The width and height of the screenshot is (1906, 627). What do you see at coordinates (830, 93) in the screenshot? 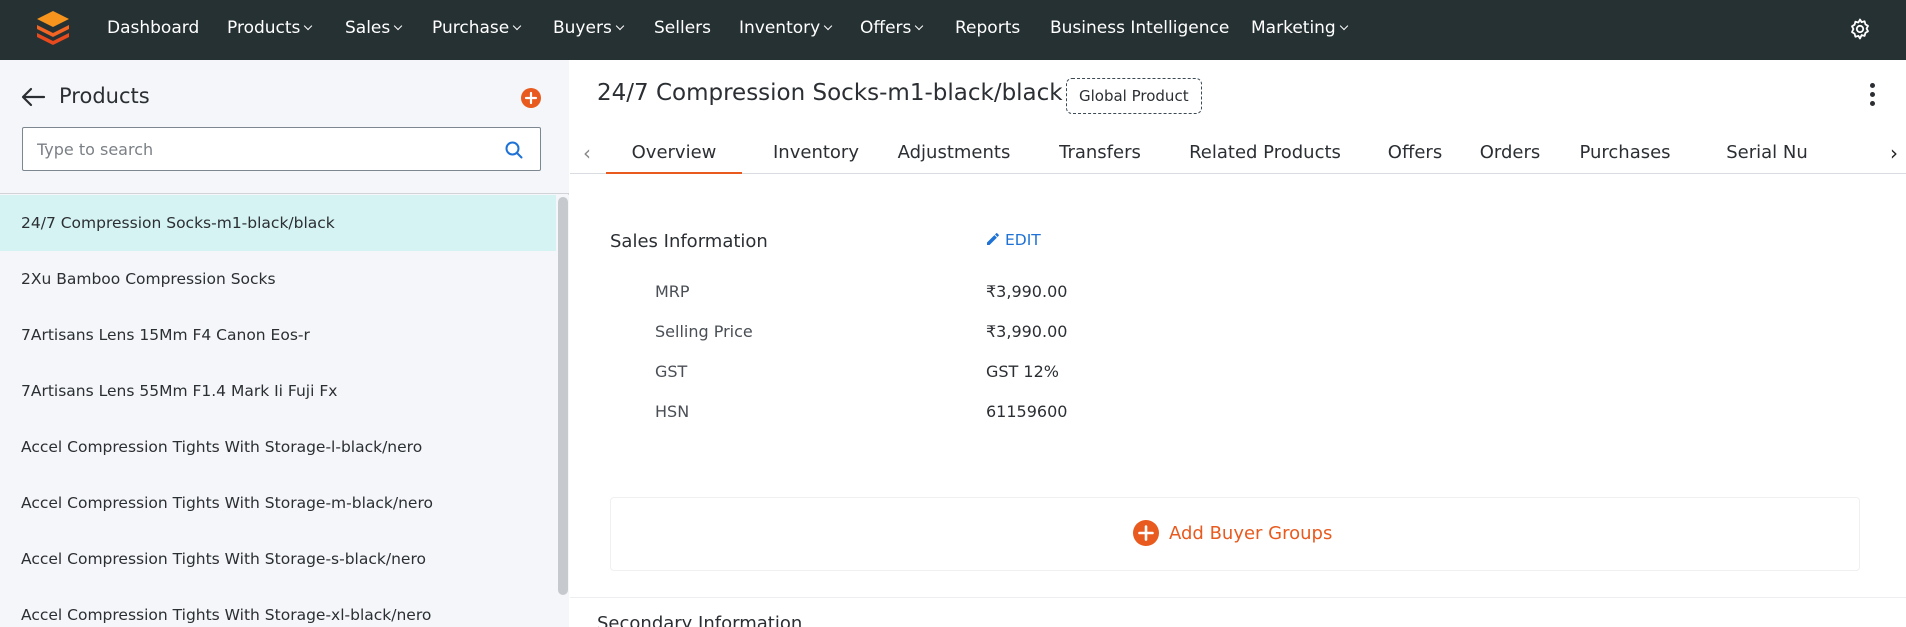
I see `page-title: 24/7 Compression Socks-m1-black/black` at bounding box center [830, 93].